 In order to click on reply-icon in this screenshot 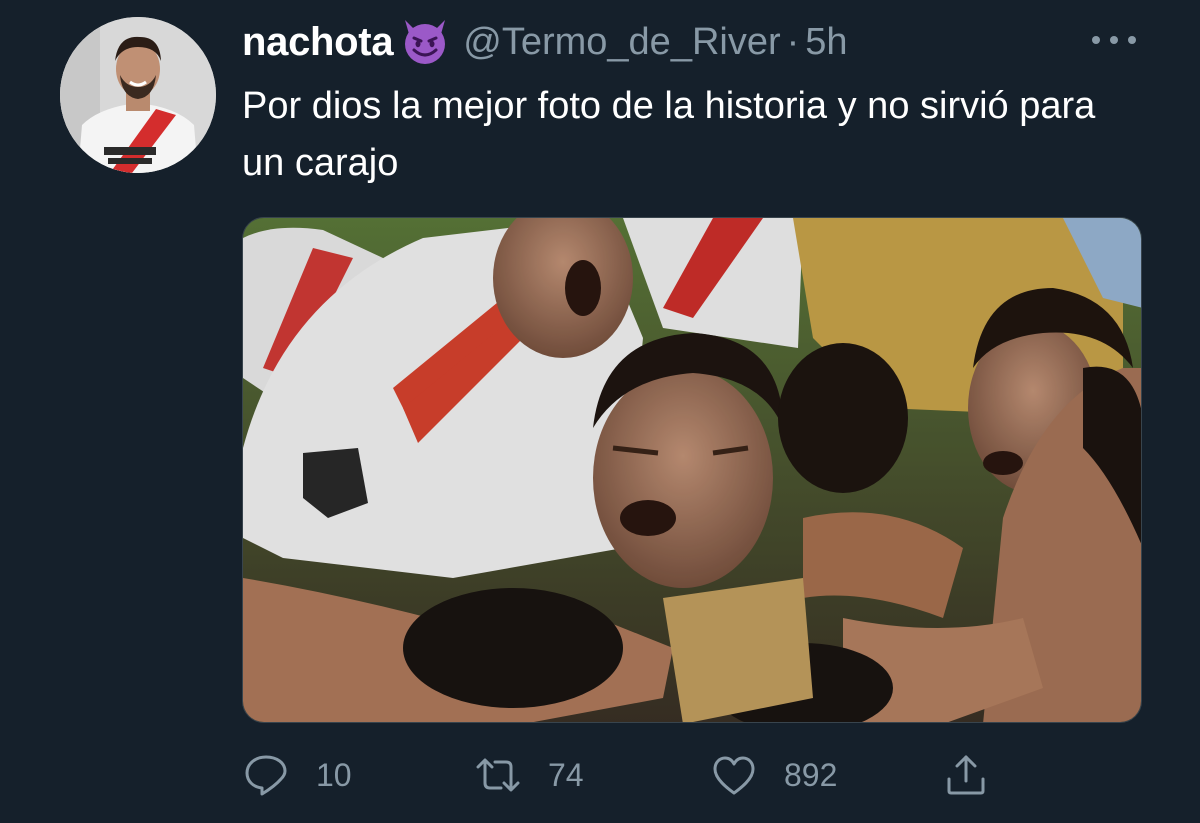, I will do `click(266, 775)`.